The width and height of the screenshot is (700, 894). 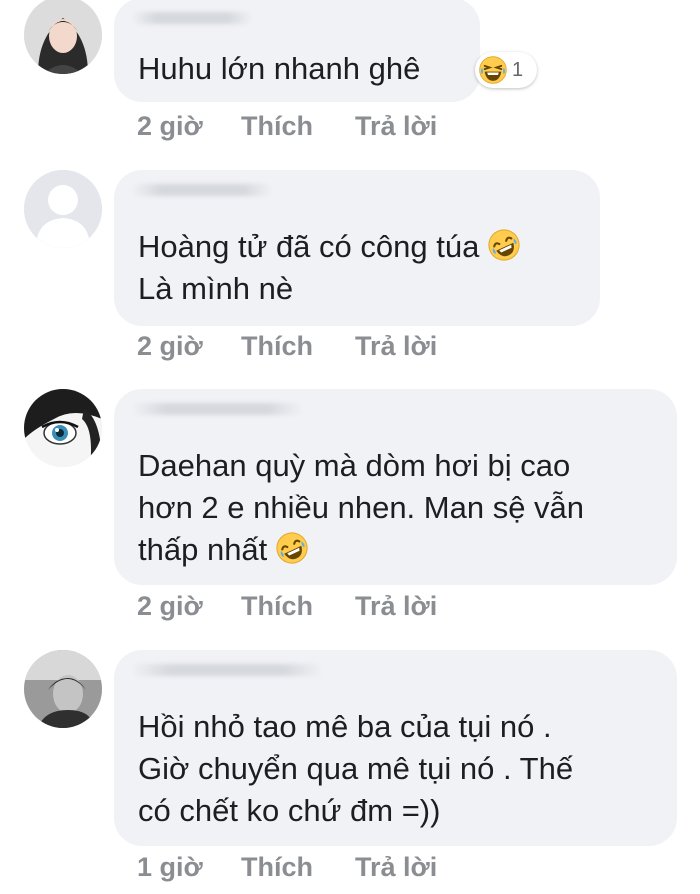 I want to click on comment-line: Huhu lớn nhanh ghê, so click(x=279, y=68).